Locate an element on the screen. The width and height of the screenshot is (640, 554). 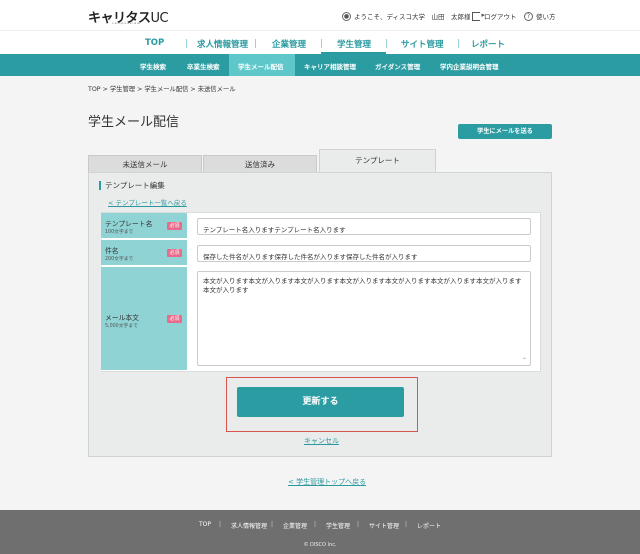
update-button: 更新する is located at coordinates (320, 402).